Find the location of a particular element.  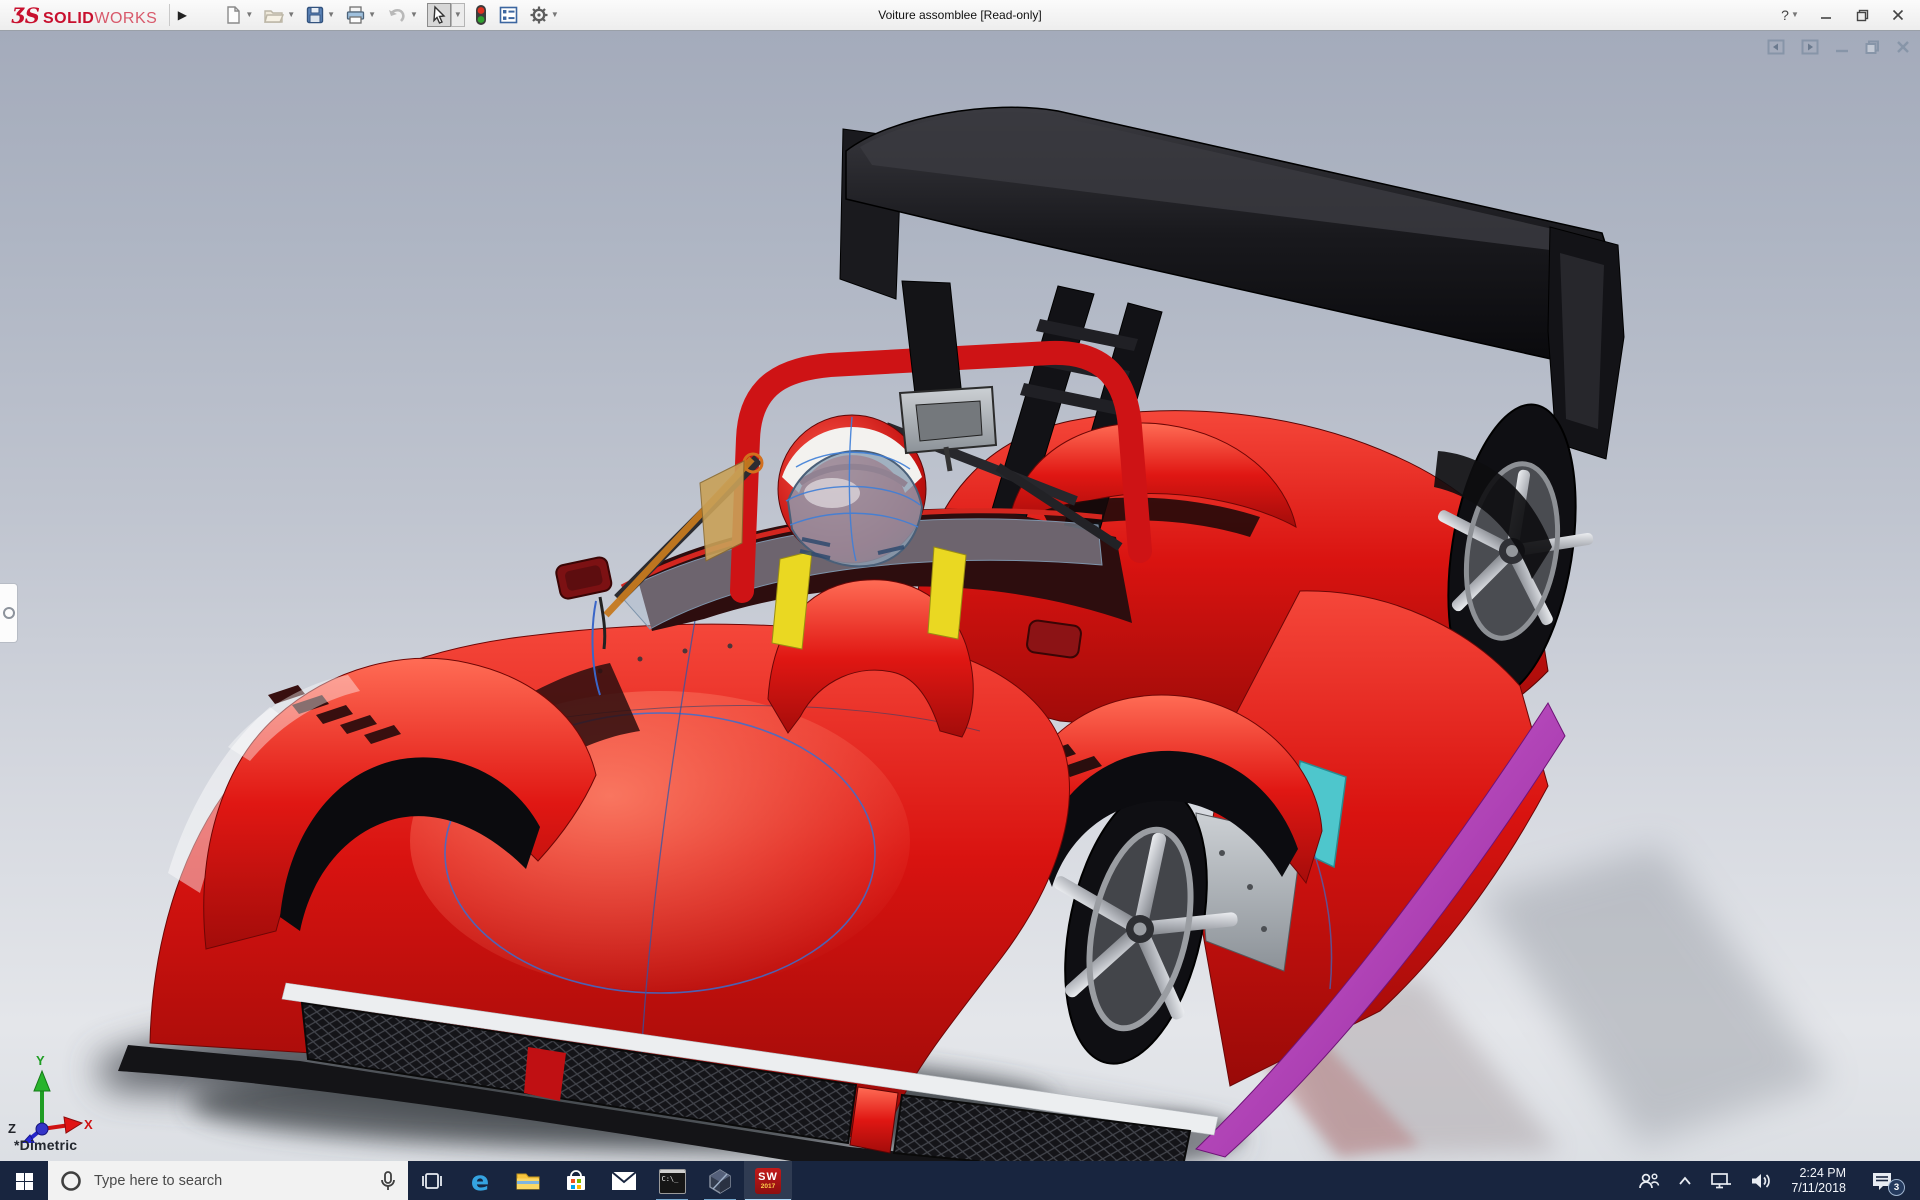

logo-text-works: WORKS is located at coordinates (126, 18).